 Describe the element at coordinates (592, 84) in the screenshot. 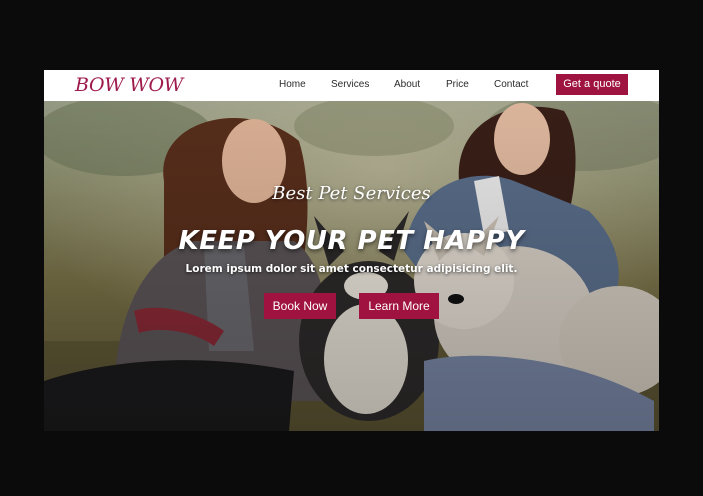

I see `get-a-quote-button: Get a quote` at that location.